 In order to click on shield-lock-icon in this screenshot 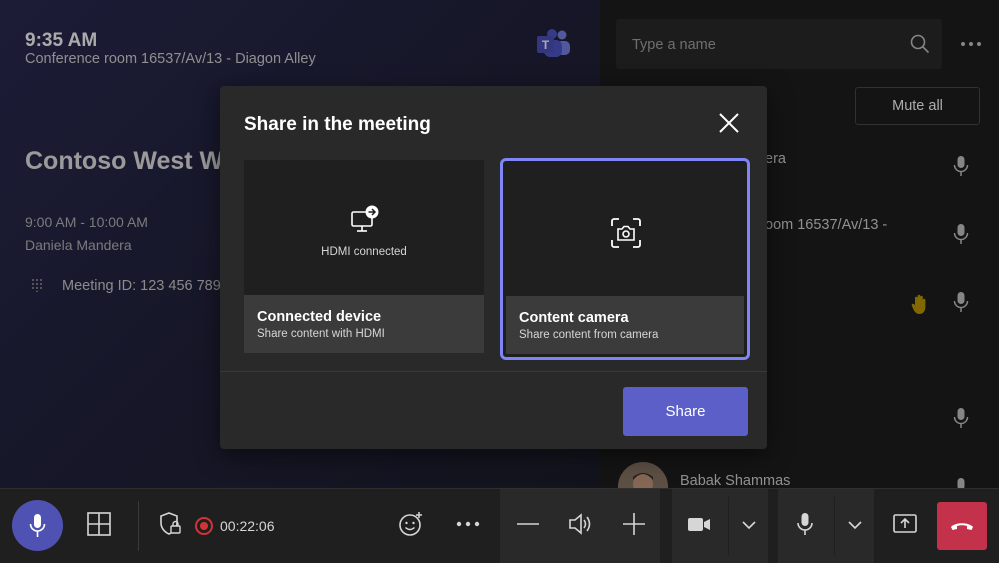, I will do `click(171, 524)`.